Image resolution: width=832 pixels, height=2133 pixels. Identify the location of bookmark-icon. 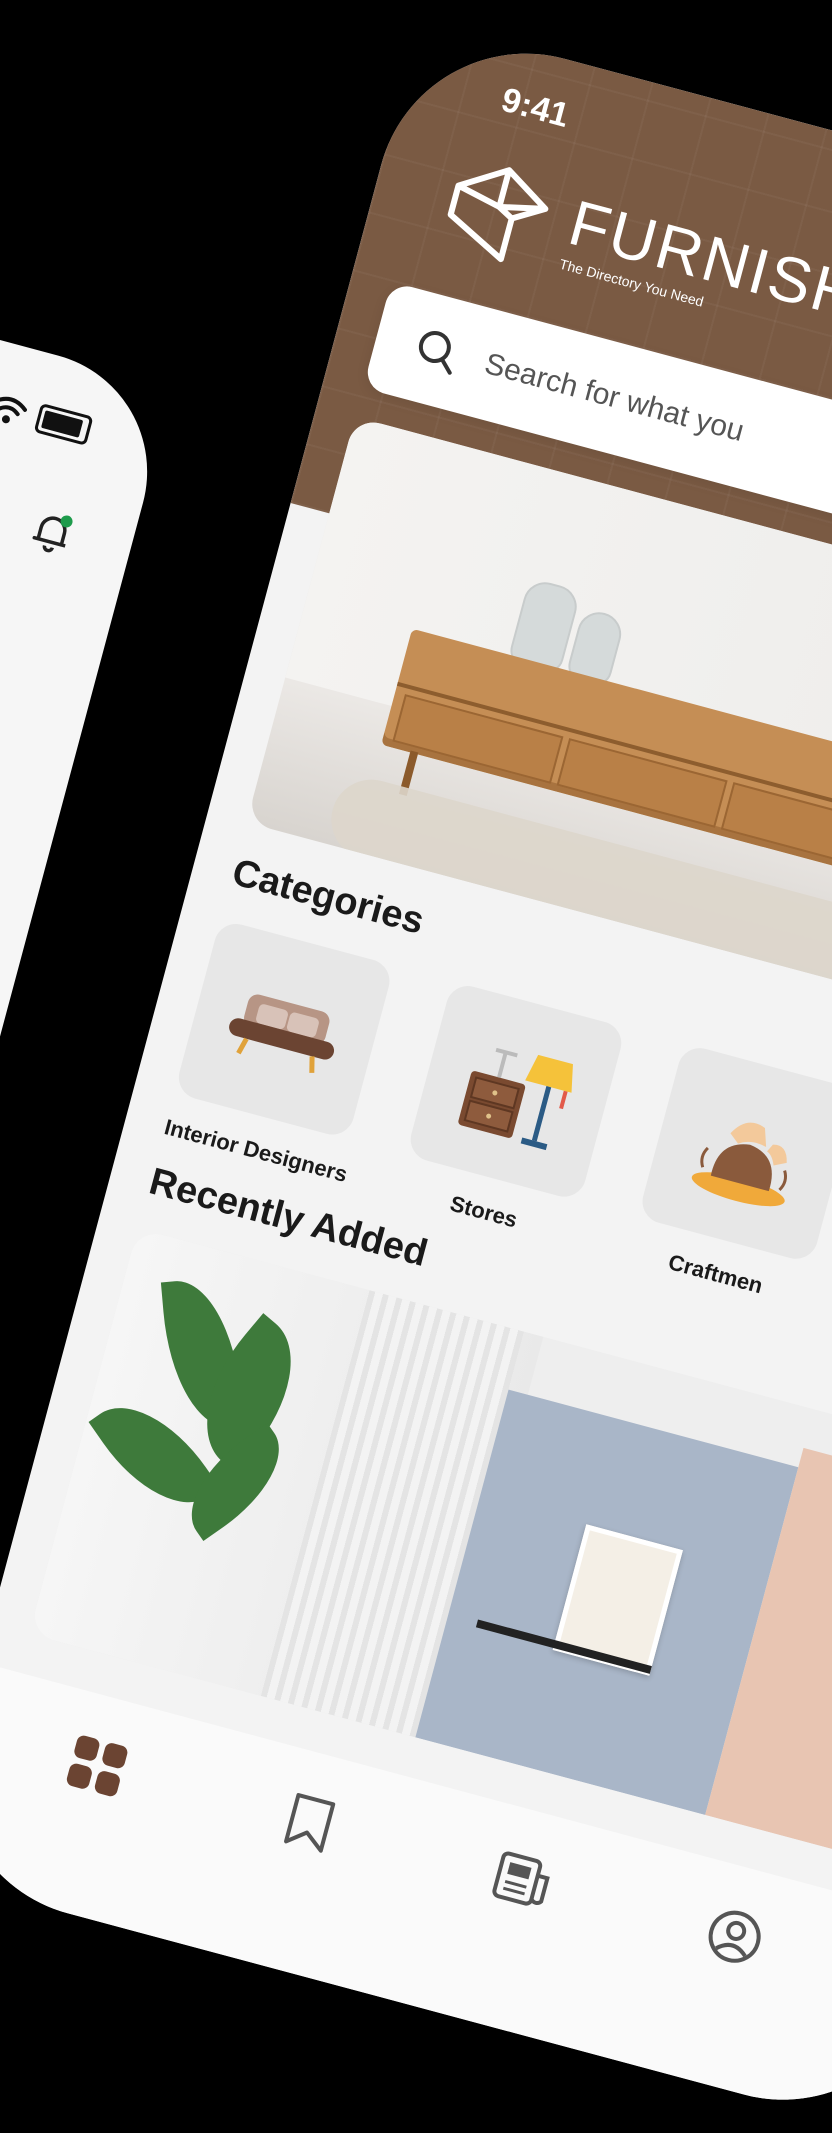
(310, 1823).